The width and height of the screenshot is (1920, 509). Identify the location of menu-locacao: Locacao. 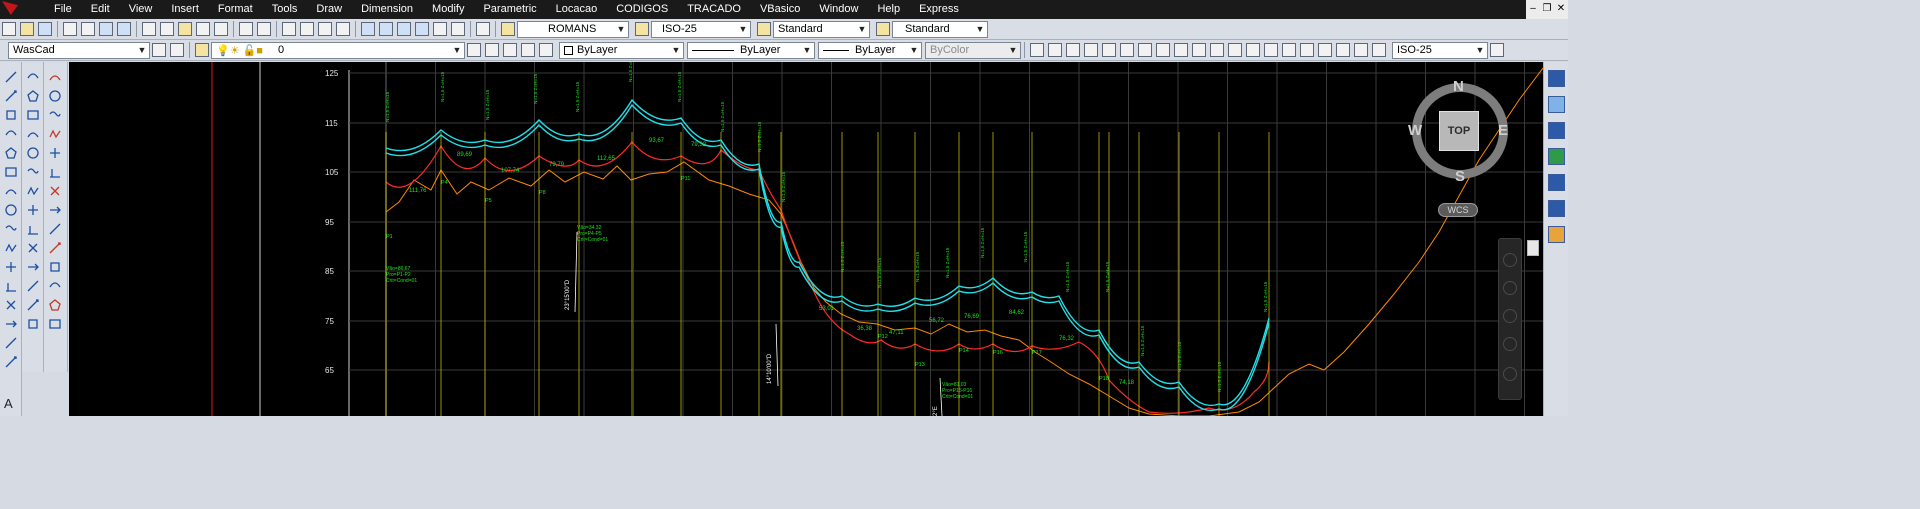
(576, 9).